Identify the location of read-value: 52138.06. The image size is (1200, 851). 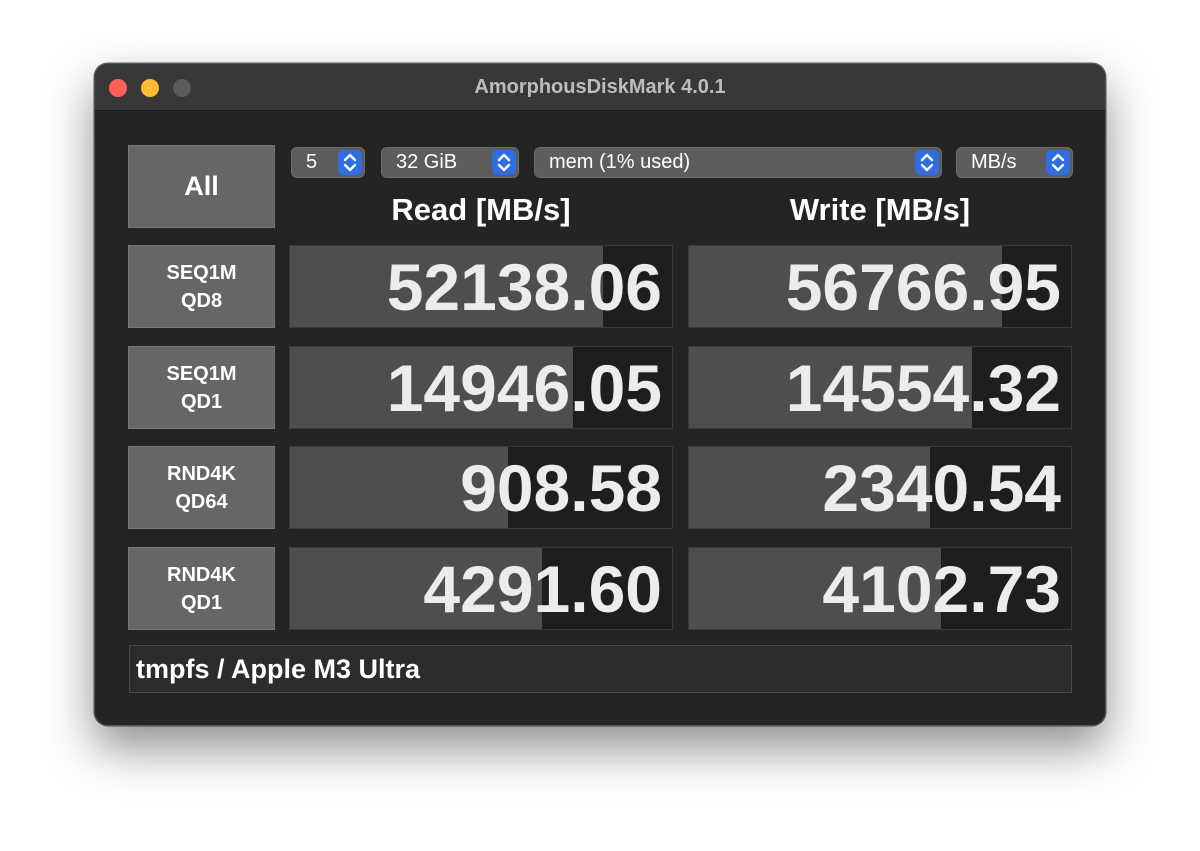
(524, 287).